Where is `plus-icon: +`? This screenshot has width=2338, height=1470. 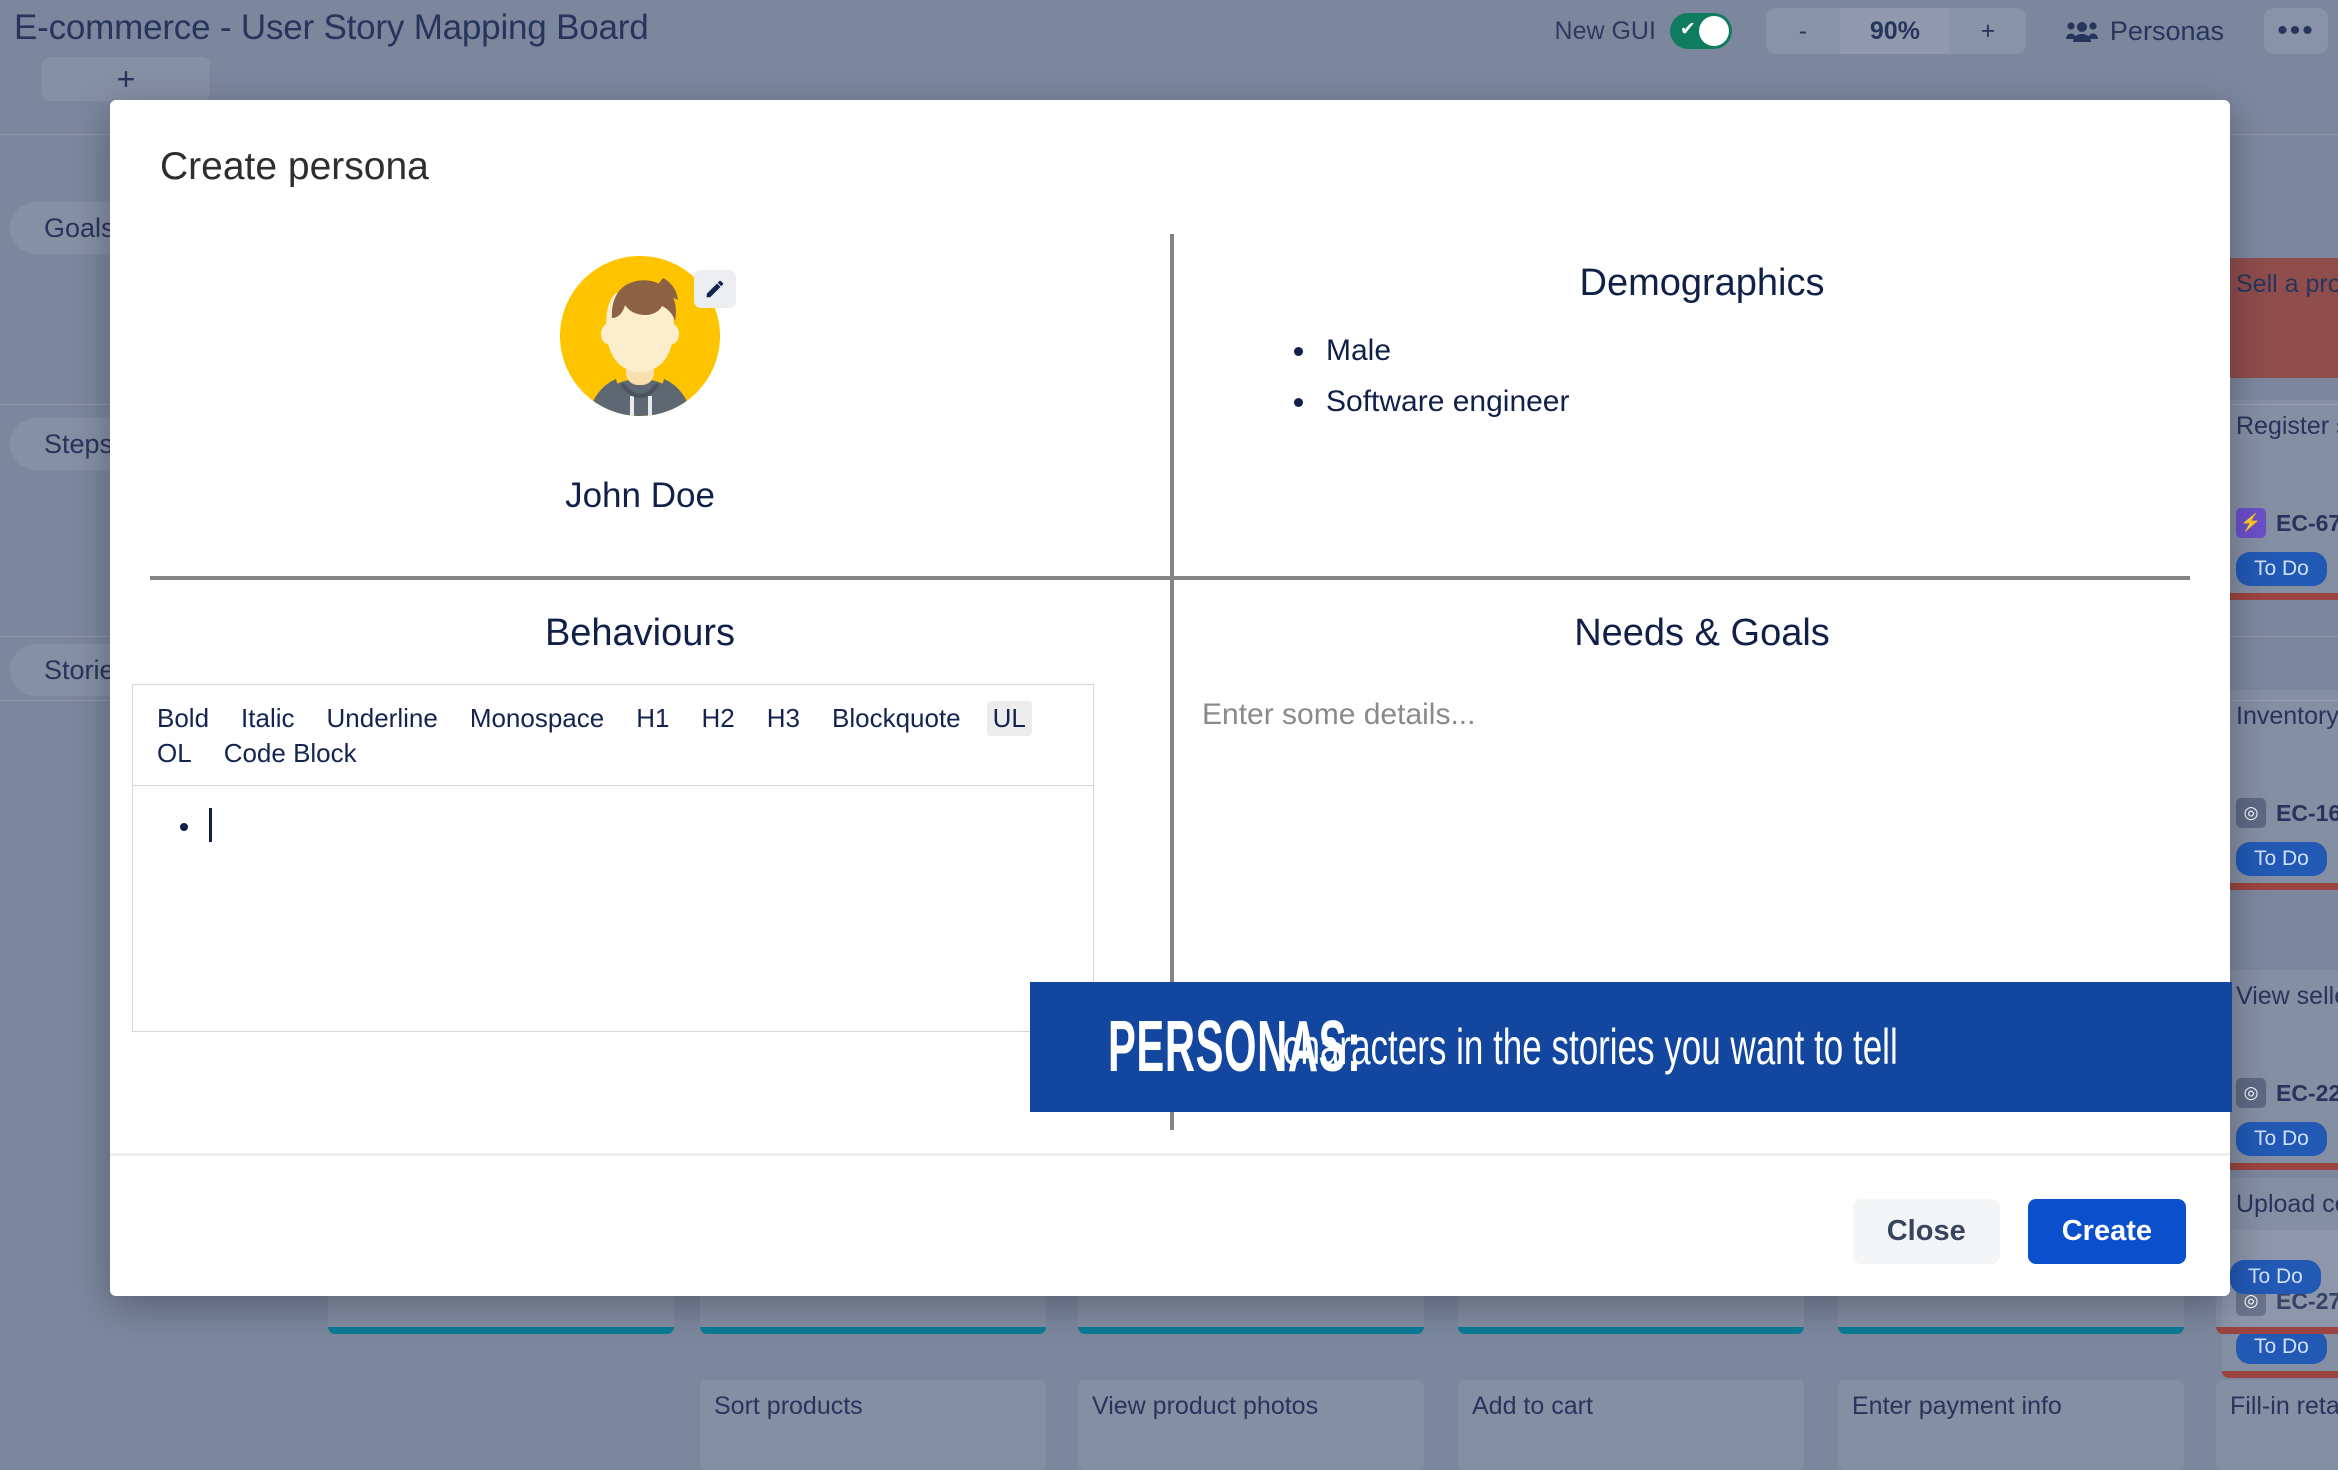 plus-icon: + is located at coordinates (126, 79).